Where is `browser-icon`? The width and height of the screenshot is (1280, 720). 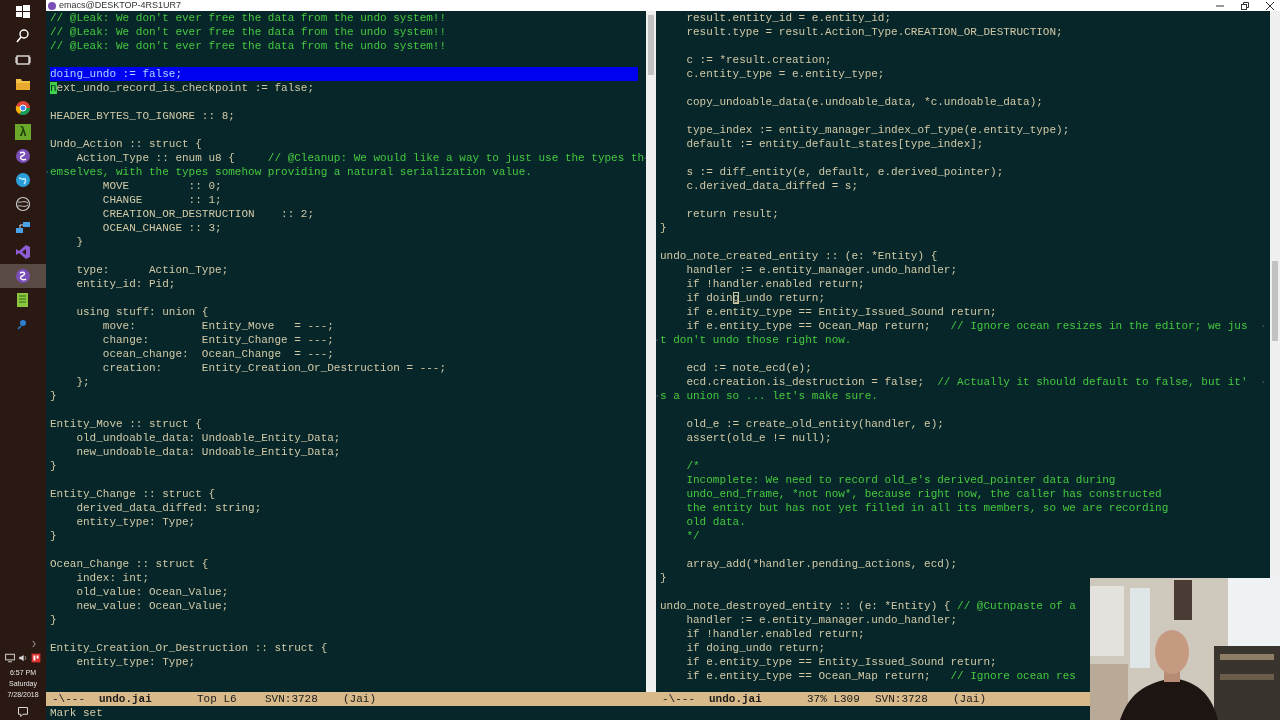 browser-icon is located at coordinates (23, 108).